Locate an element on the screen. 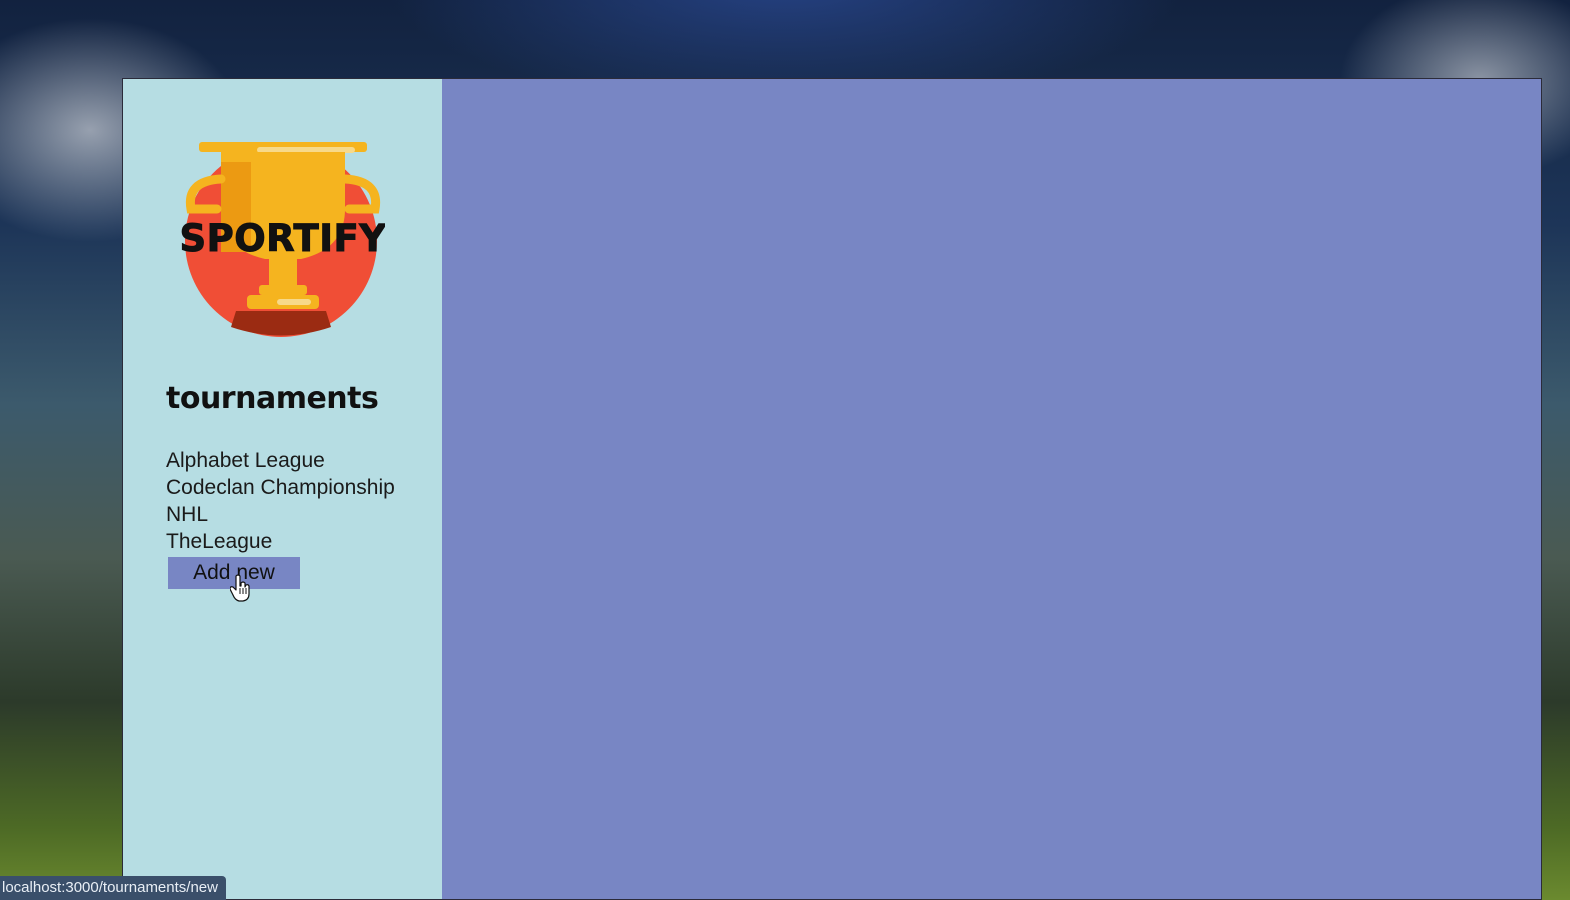 The width and height of the screenshot is (1570, 900). hand-pointer-icon is located at coordinates (240, 588).